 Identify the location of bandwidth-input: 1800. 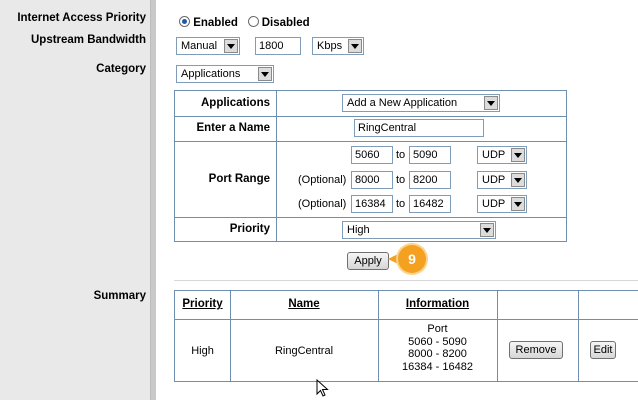
(278, 46).